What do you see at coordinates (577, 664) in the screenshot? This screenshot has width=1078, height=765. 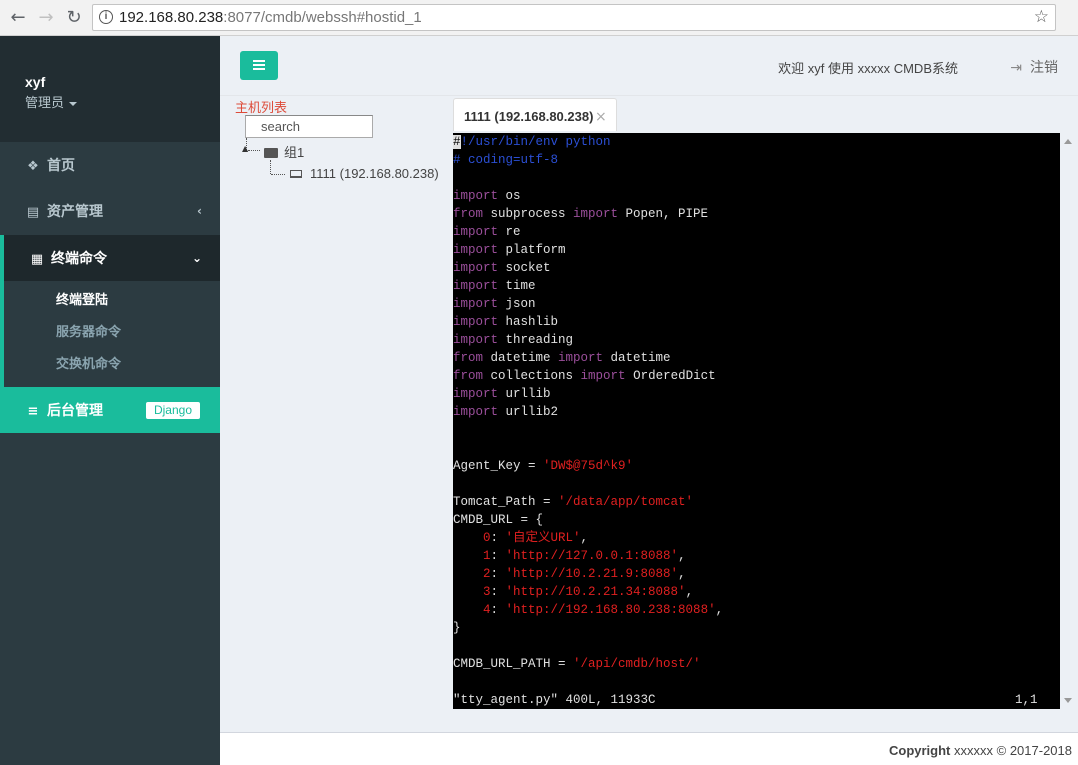 I see `terminal-line: CMDB_URL_PATH = '/api/cmdb/host/'` at bounding box center [577, 664].